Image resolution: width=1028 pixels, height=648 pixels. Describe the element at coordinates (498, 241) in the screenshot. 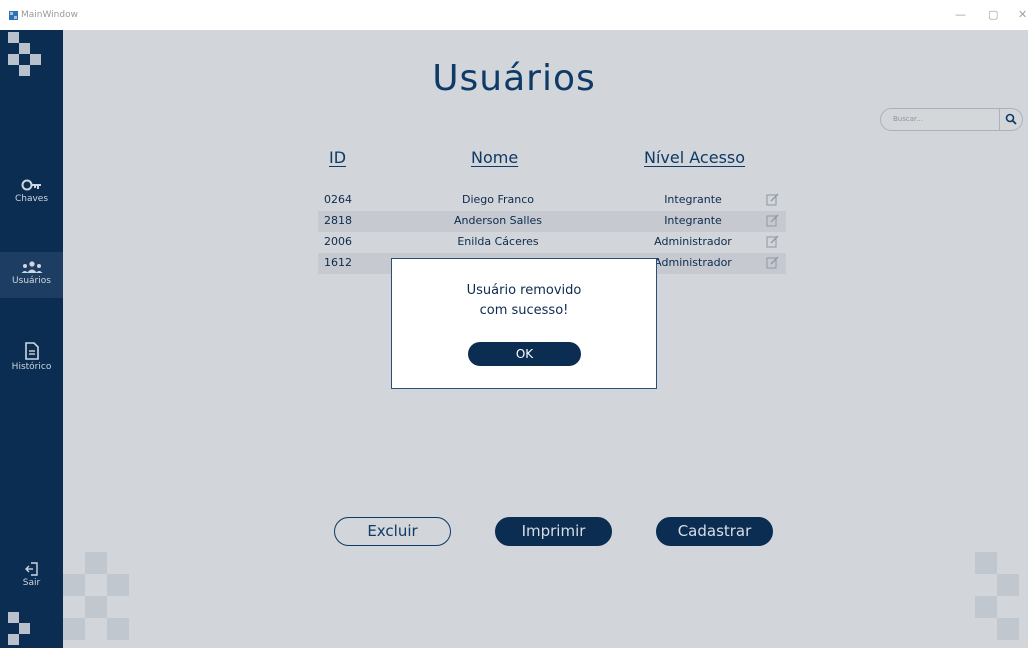

I see `cell-name: Enilda Cáceres` at that location.